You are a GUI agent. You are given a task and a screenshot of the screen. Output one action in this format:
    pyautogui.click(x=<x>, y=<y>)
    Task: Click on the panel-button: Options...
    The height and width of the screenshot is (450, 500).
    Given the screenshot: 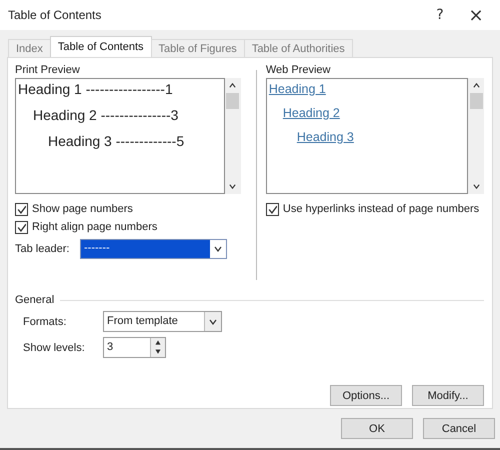 What is the action you would take?
    pyautogui.click(x=366, y=395)
    